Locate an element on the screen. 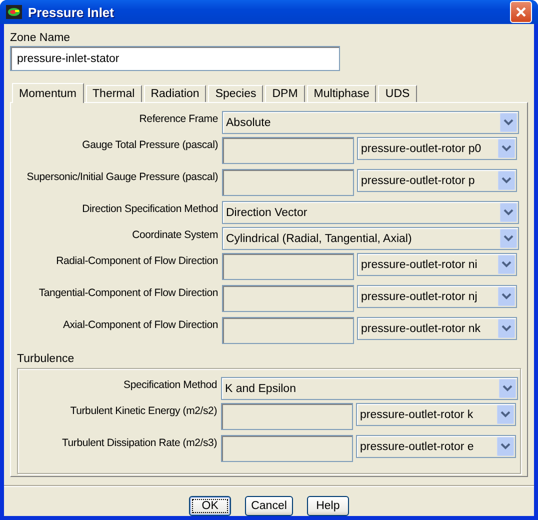 The height and width of the screenshot is (520, 538). app-icon is located at coordinates (14, 12).